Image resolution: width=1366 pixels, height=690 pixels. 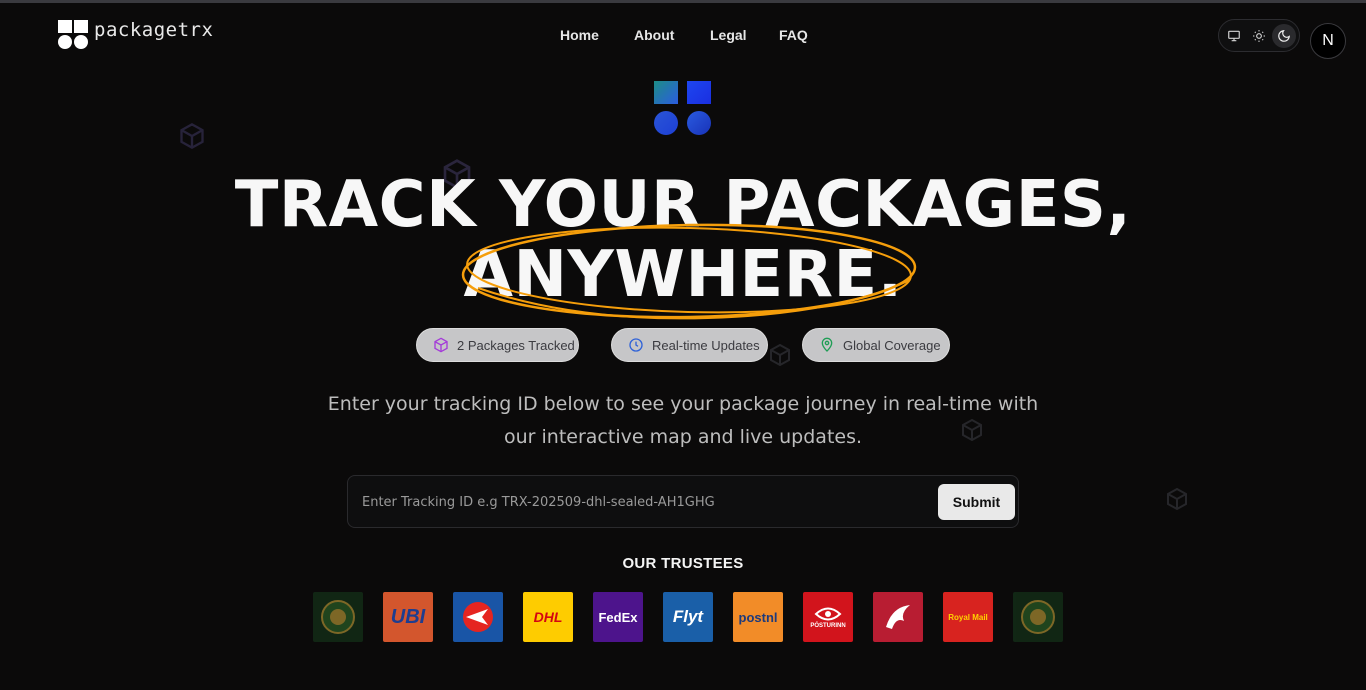 I want to click on moon-icon, so click(x=1283, y=35).